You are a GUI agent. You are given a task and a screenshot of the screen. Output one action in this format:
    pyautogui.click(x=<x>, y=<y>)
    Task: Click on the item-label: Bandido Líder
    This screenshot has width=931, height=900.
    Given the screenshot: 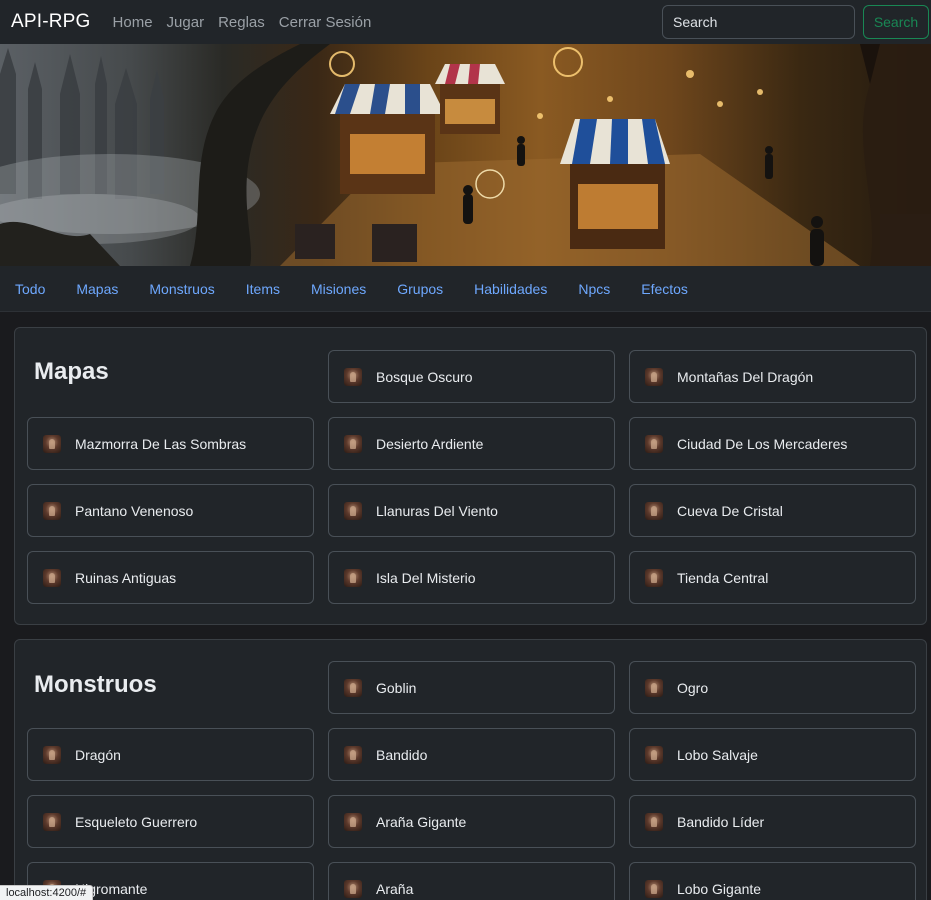 What is the action you would take?
    pyautogui.click(x=721, y=821)
    